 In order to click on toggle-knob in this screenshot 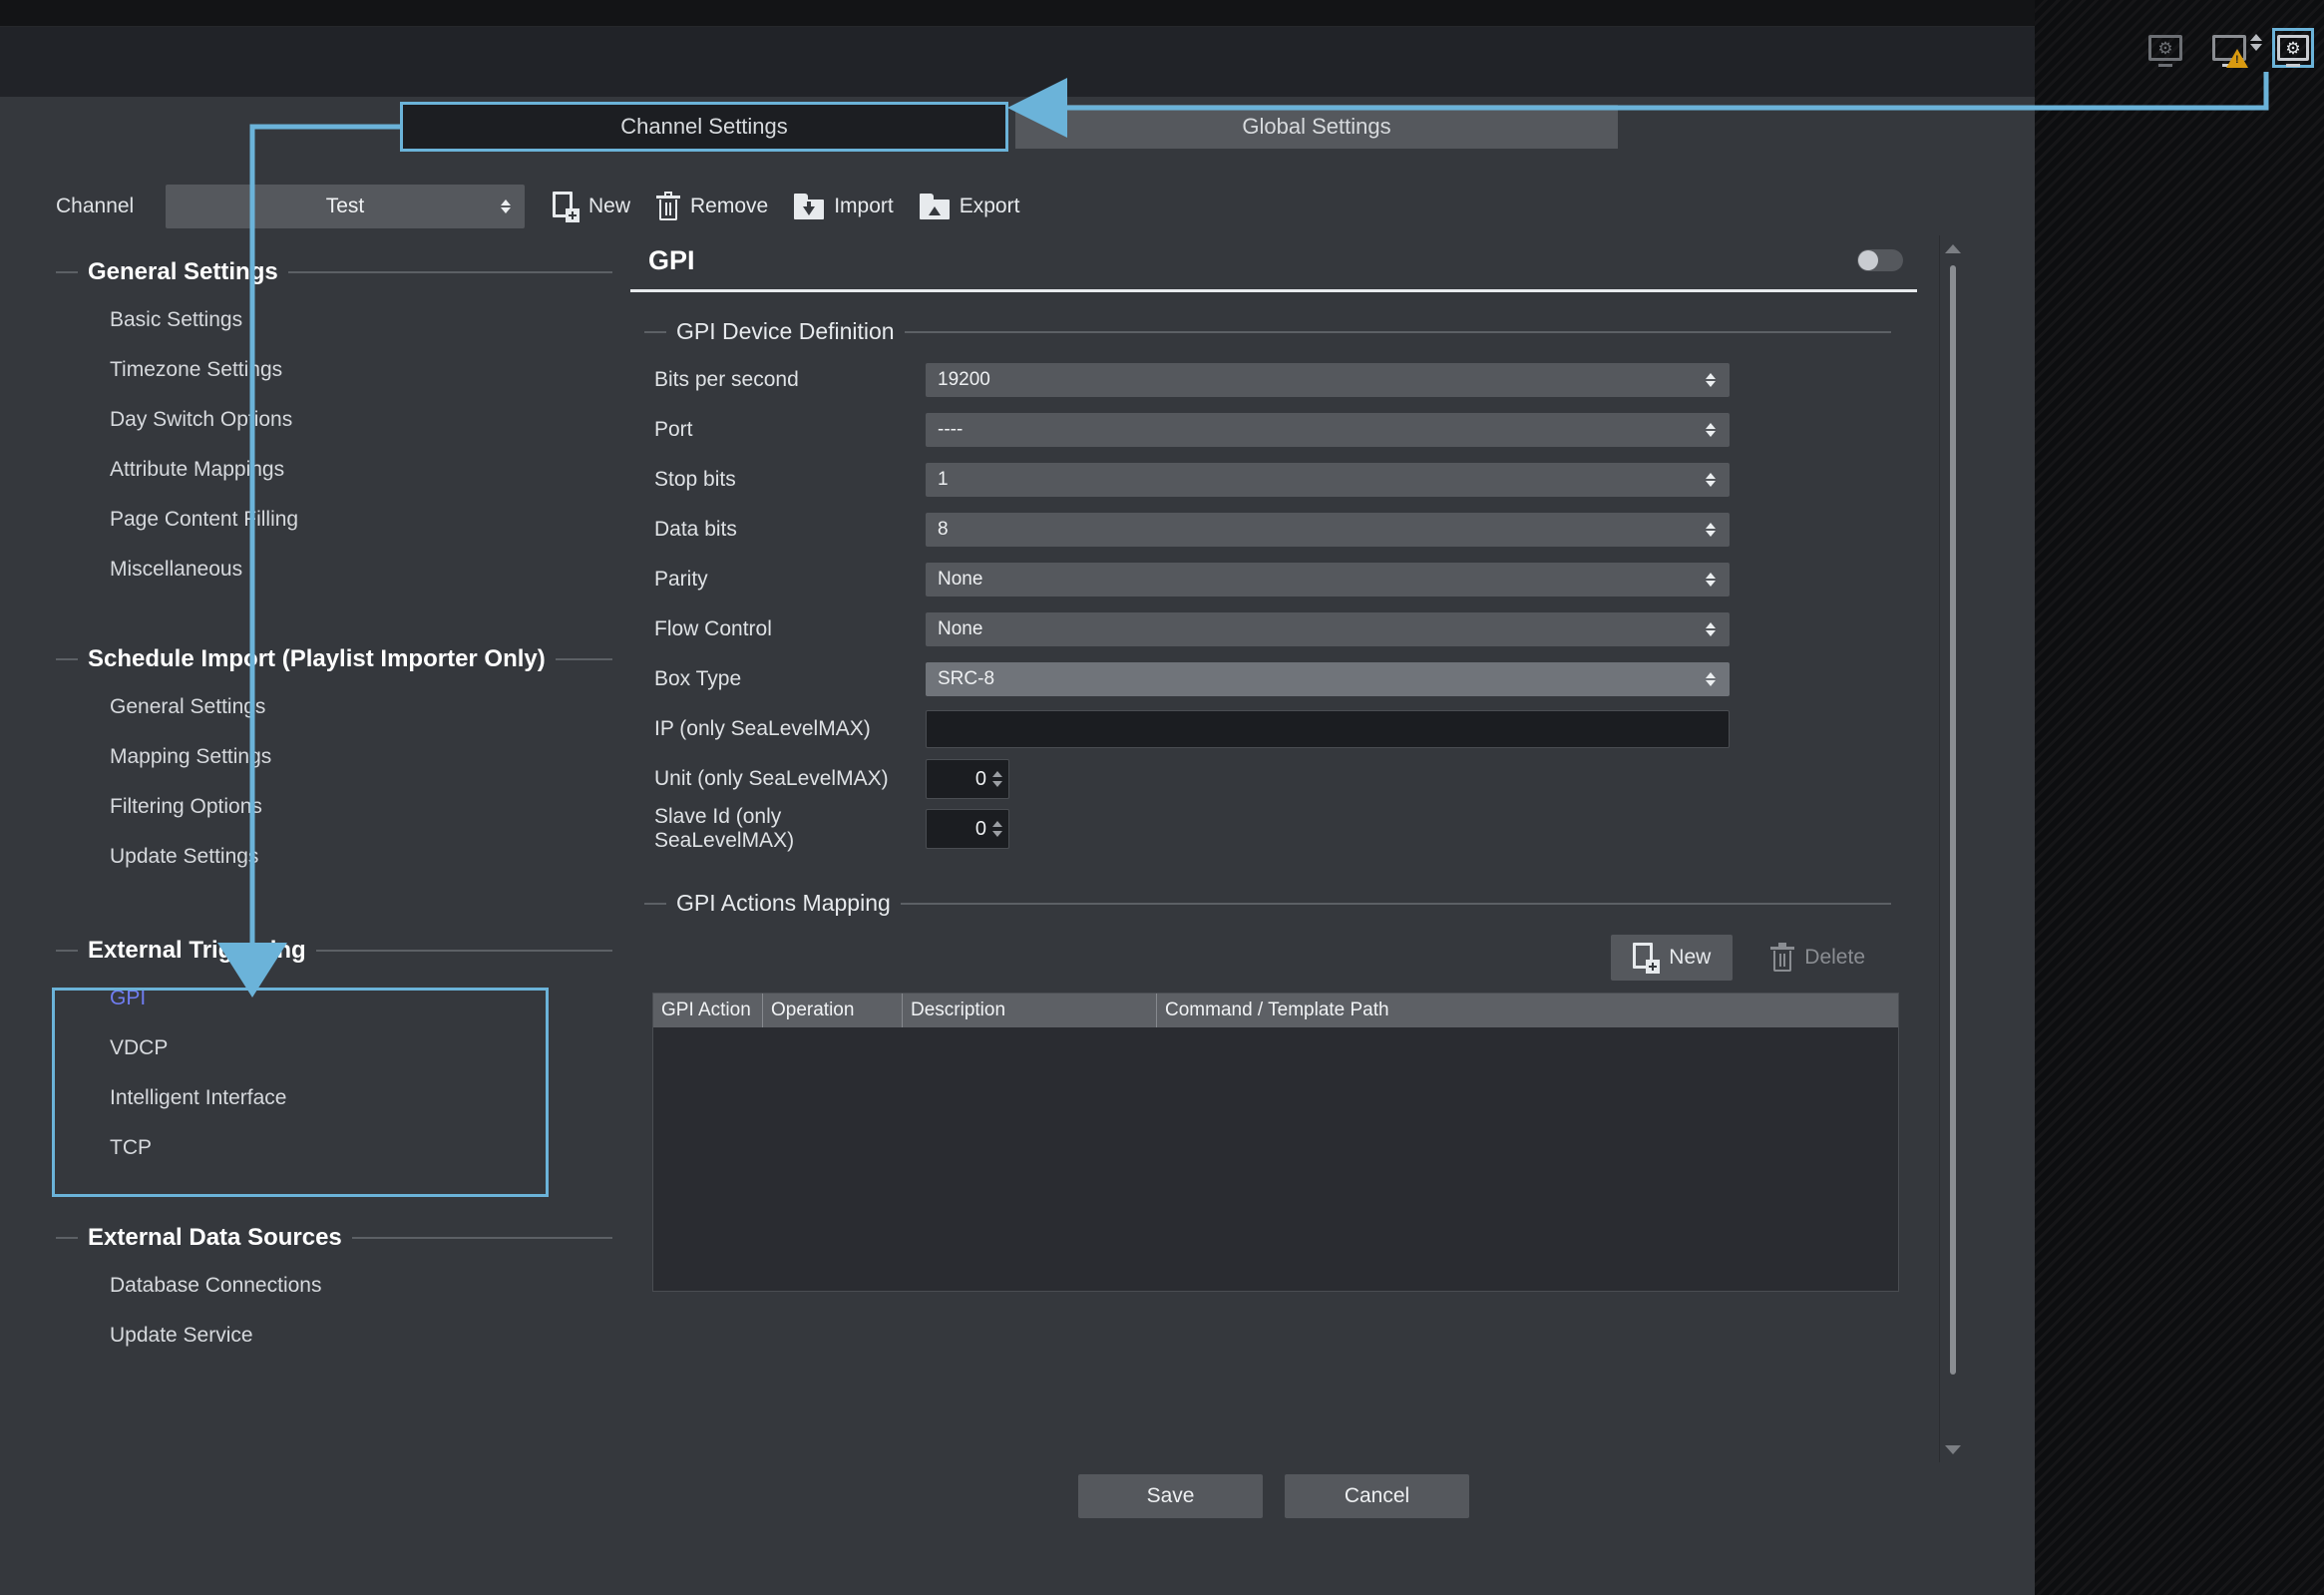, I will do `click(1868, 260)`.